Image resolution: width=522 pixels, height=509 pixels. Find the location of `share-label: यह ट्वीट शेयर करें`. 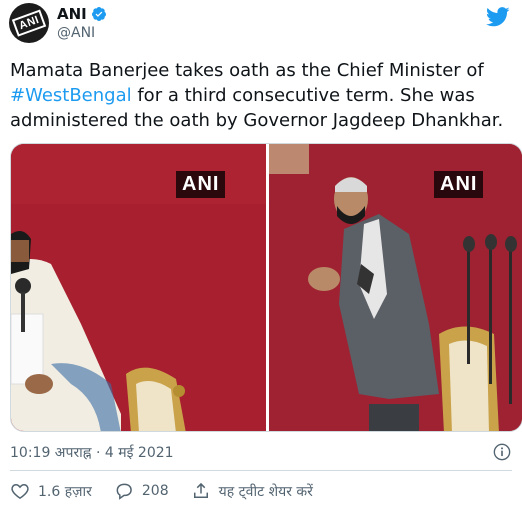

share-label: यह ट्वीट शेयर करें is located at coordinates (265, 491).